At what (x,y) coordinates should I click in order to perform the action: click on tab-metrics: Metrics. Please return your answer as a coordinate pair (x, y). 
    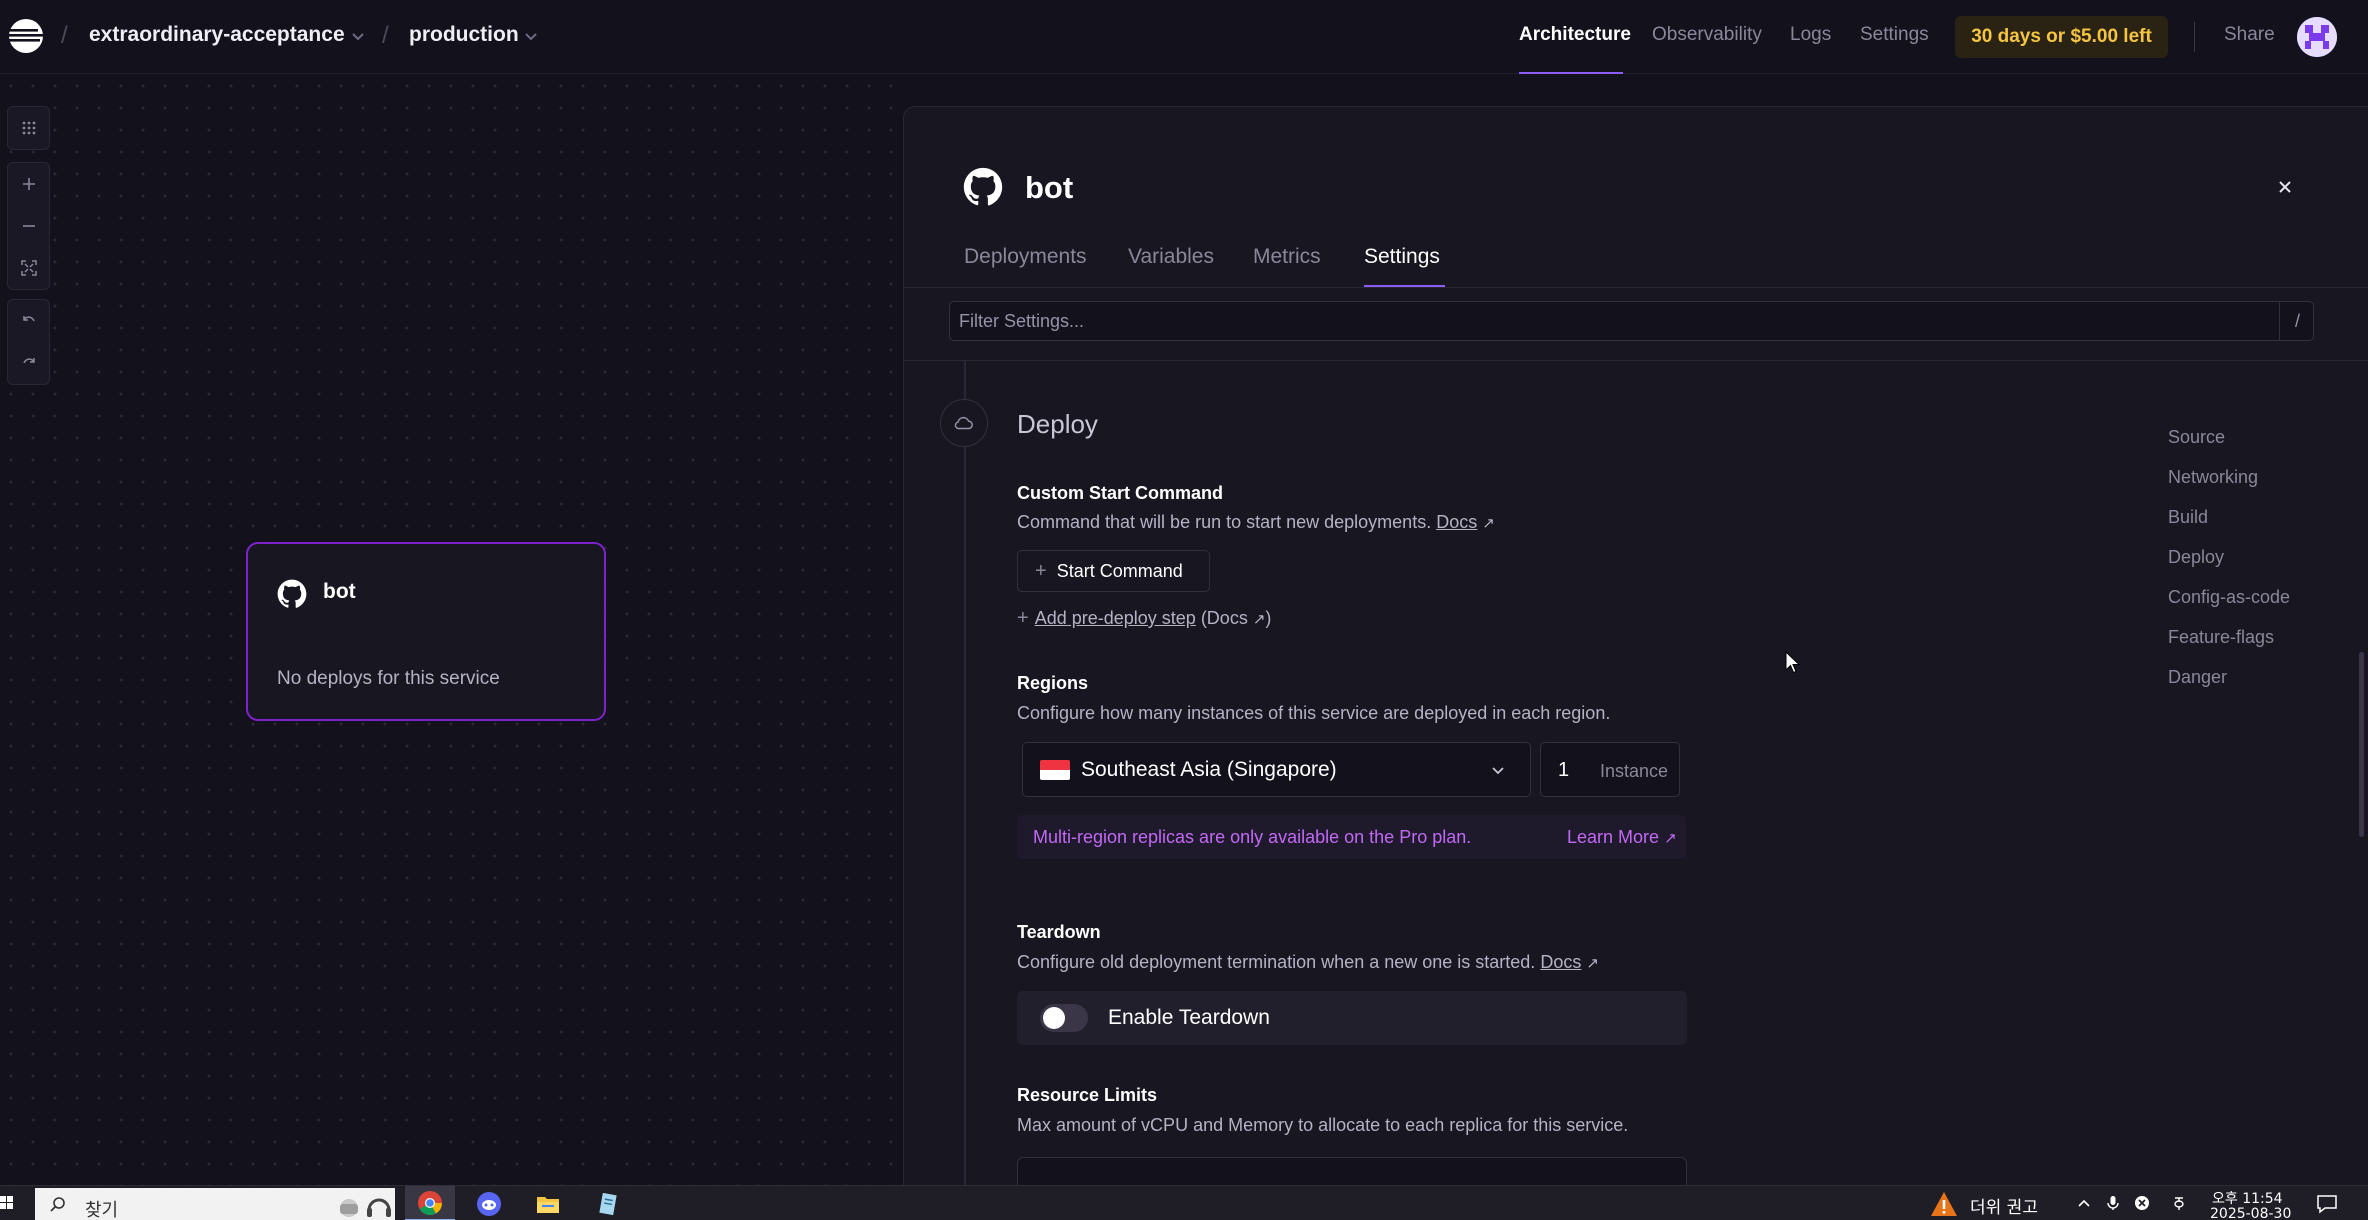
    Looking at the image, I should click on (1287, 257).